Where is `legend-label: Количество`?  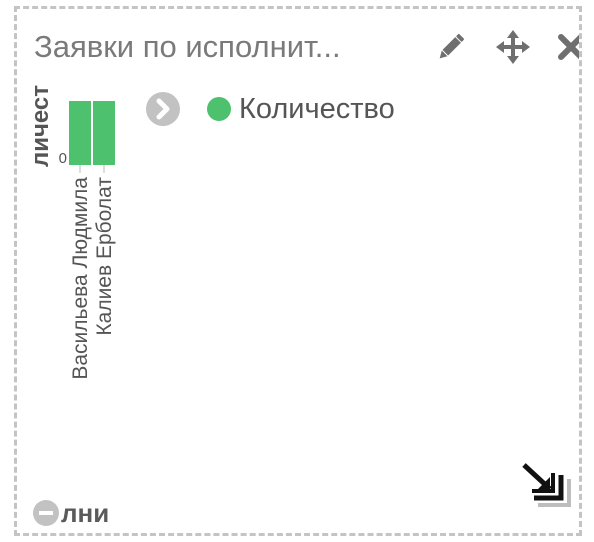
legend-label: Количество is located at coordinates (317, 108).